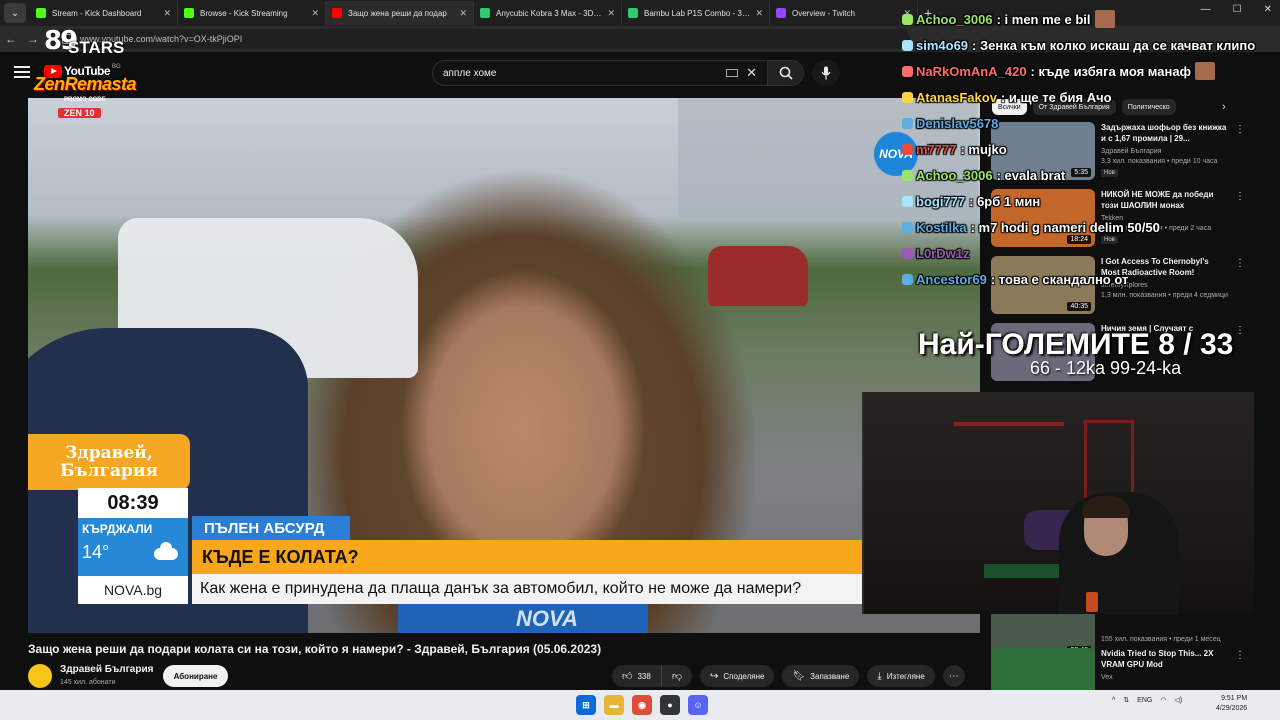  I want to click on tab-title: Overview - Twitch, so click(823, 13).